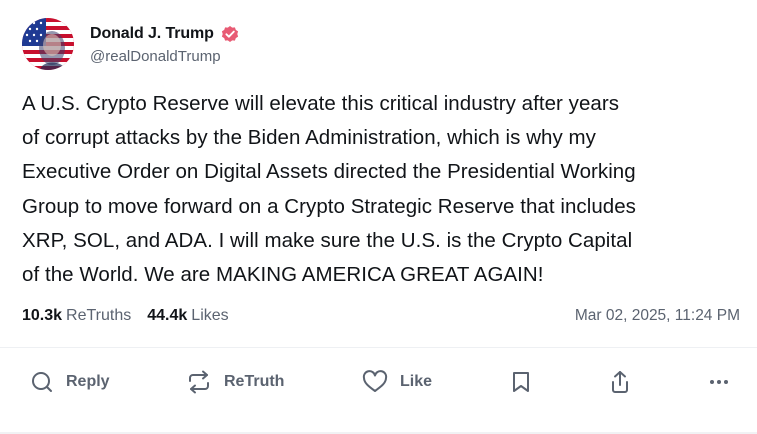 This screenshot has height=434, width=757. I want to click on avatar-flag-portrait-icon, so click(48, 44).